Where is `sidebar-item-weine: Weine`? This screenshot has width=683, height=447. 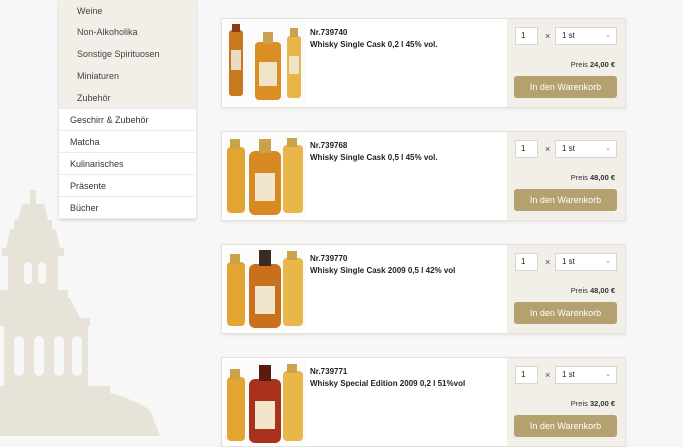 sidebar-item-weine: Weine is located at coordinates (127, 10).